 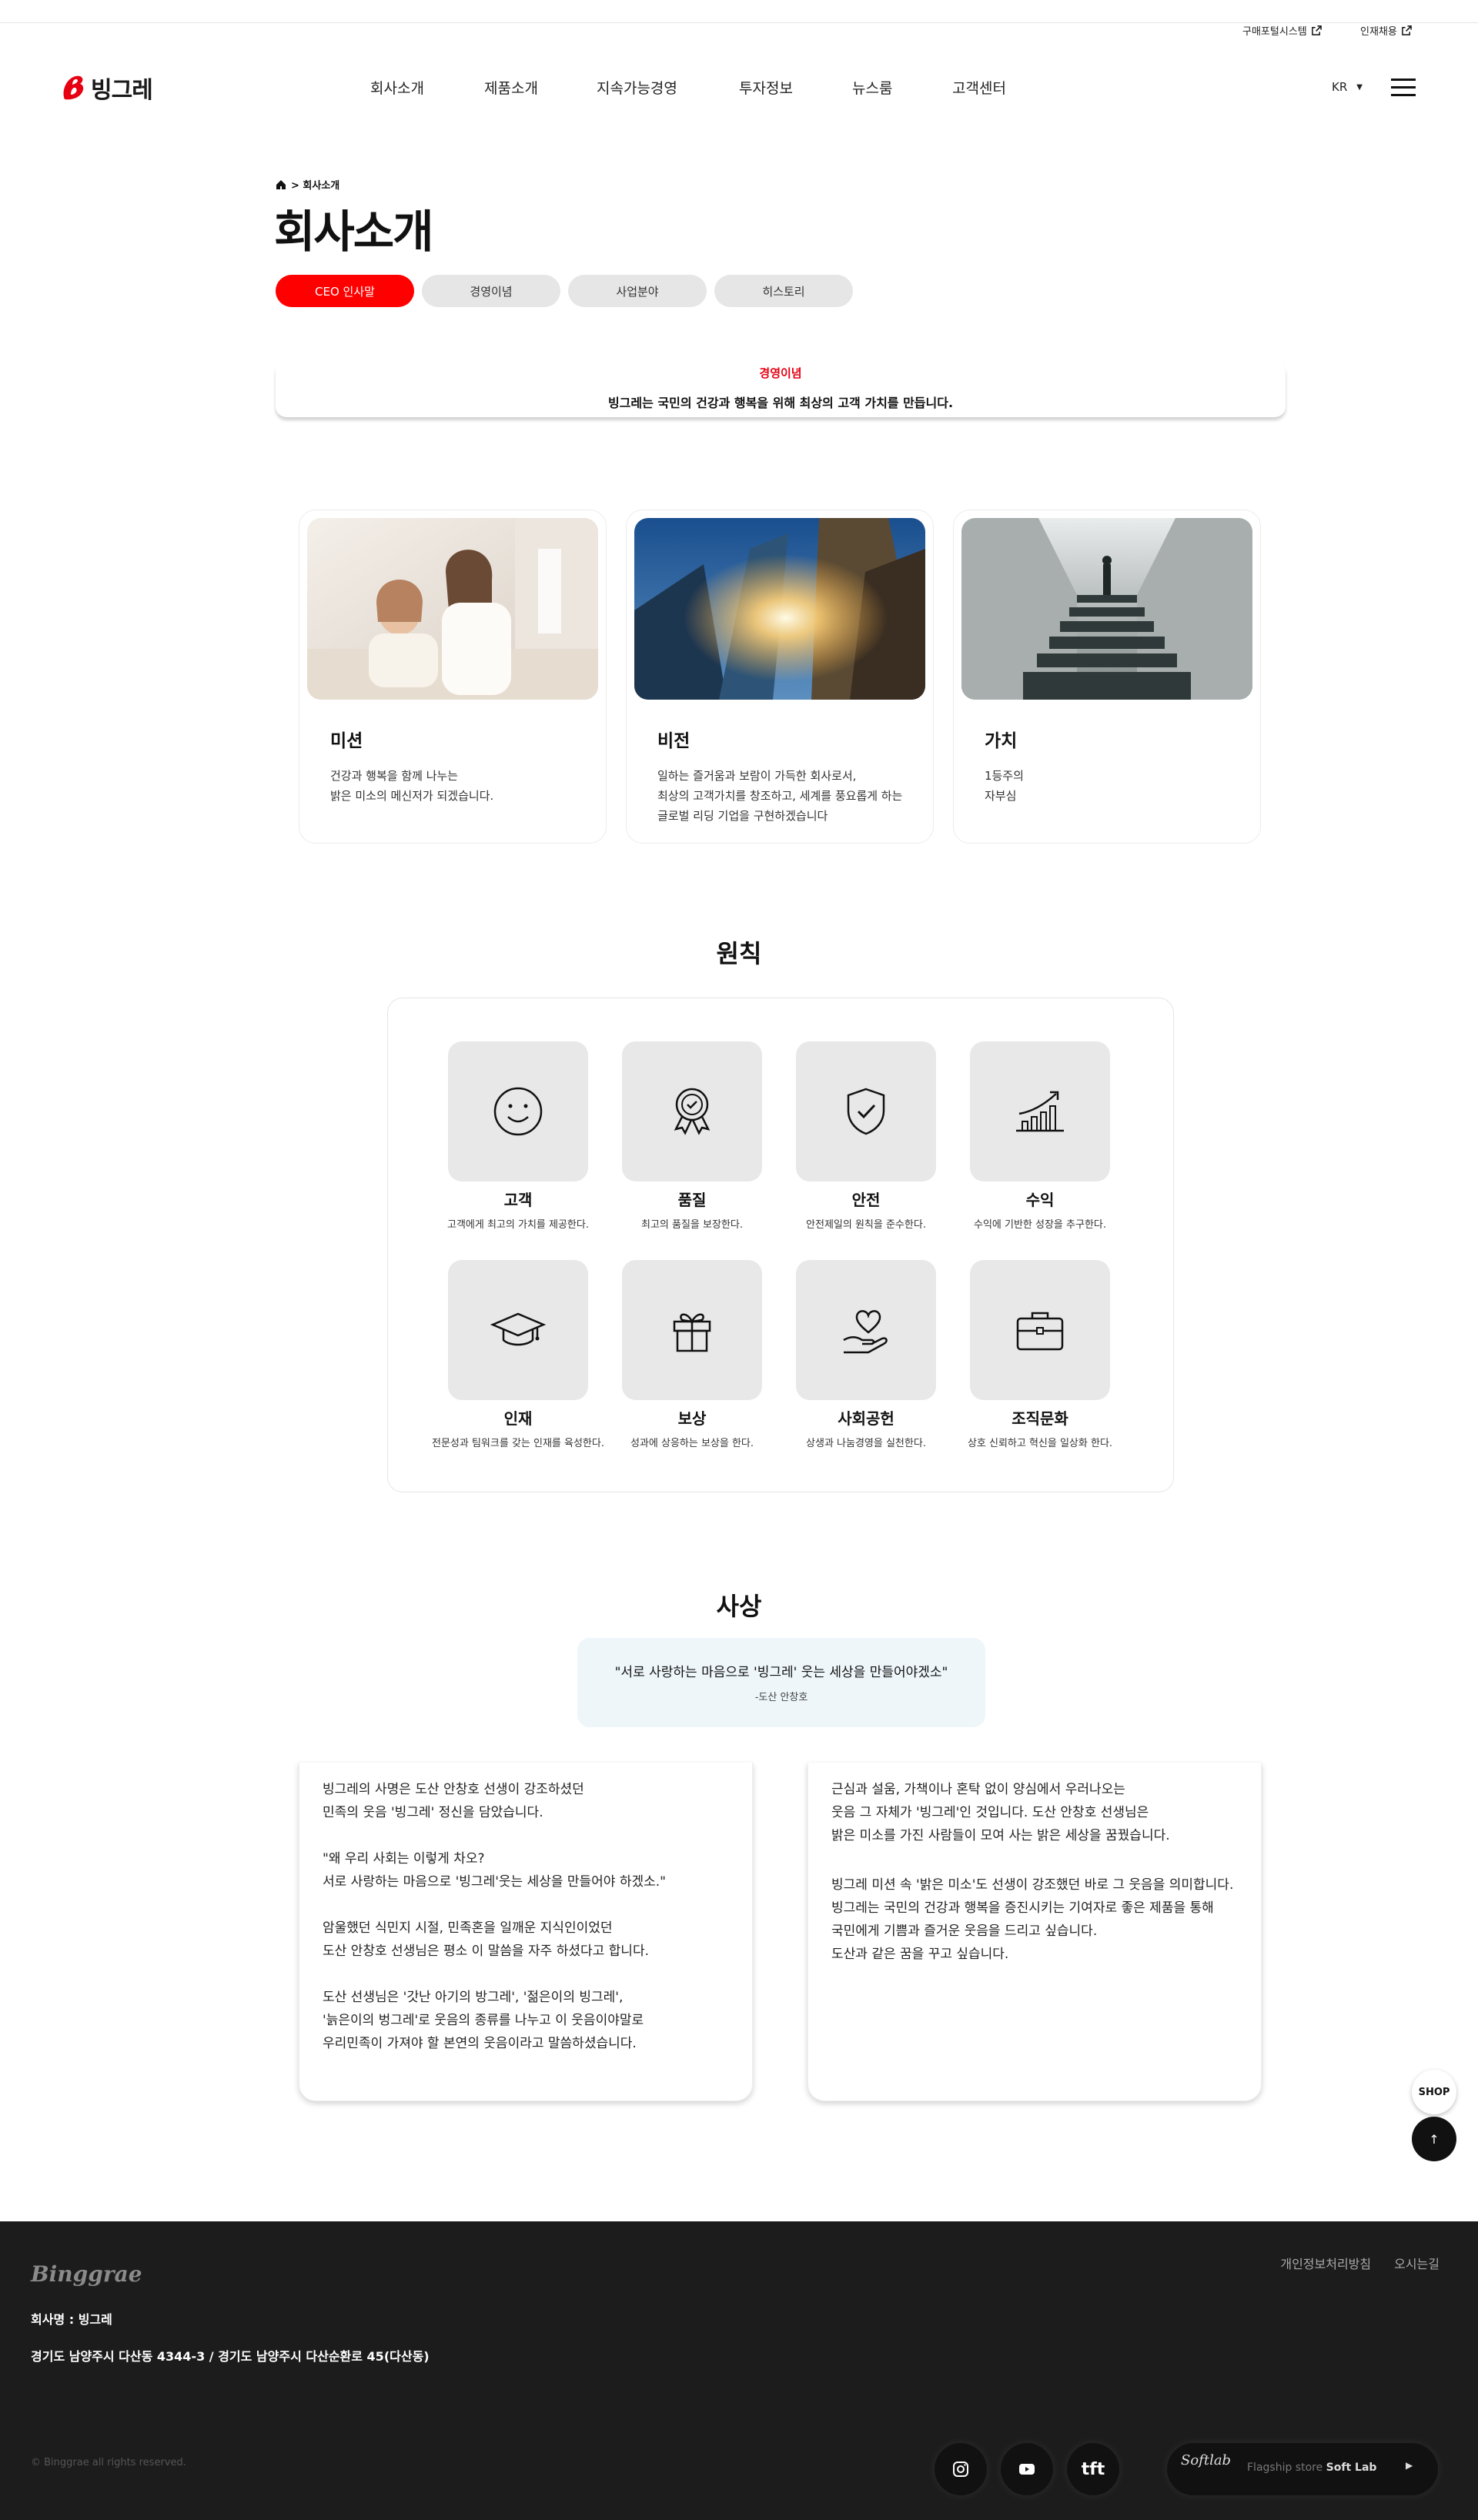 I want to click on value-line: 1등주의, so click(x=1004, y=776).